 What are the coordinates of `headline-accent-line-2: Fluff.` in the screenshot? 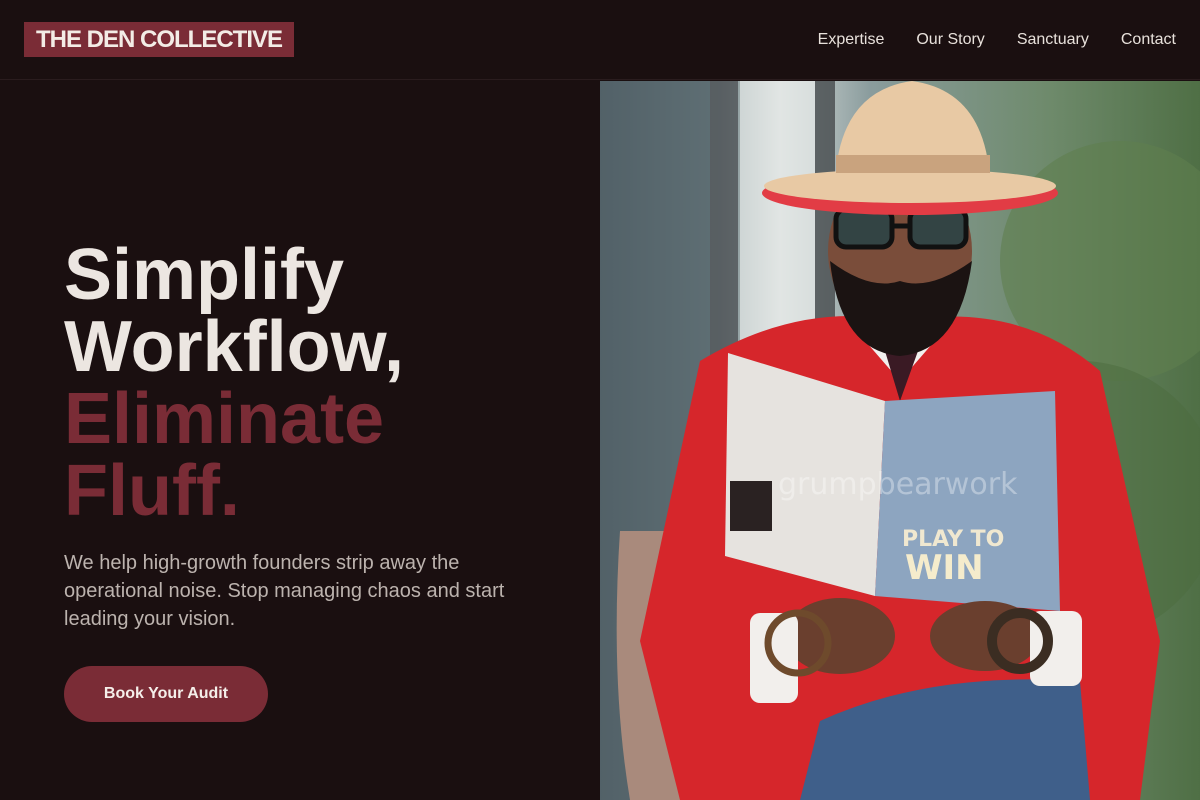 It's located at (152, 491).